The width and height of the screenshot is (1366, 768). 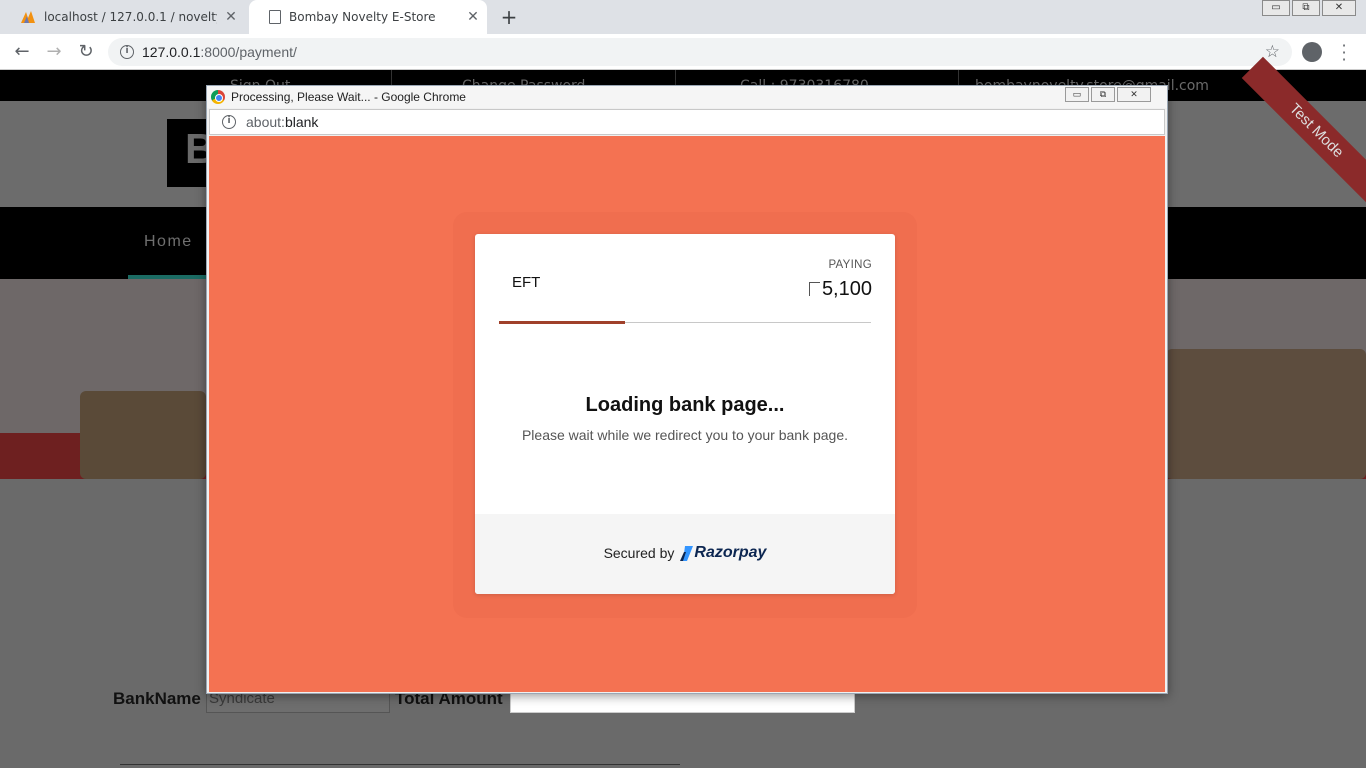 I want to click on tab-bombay-novelty: Bombay Novelty E-Store ✕, so click(x=368, y=17).